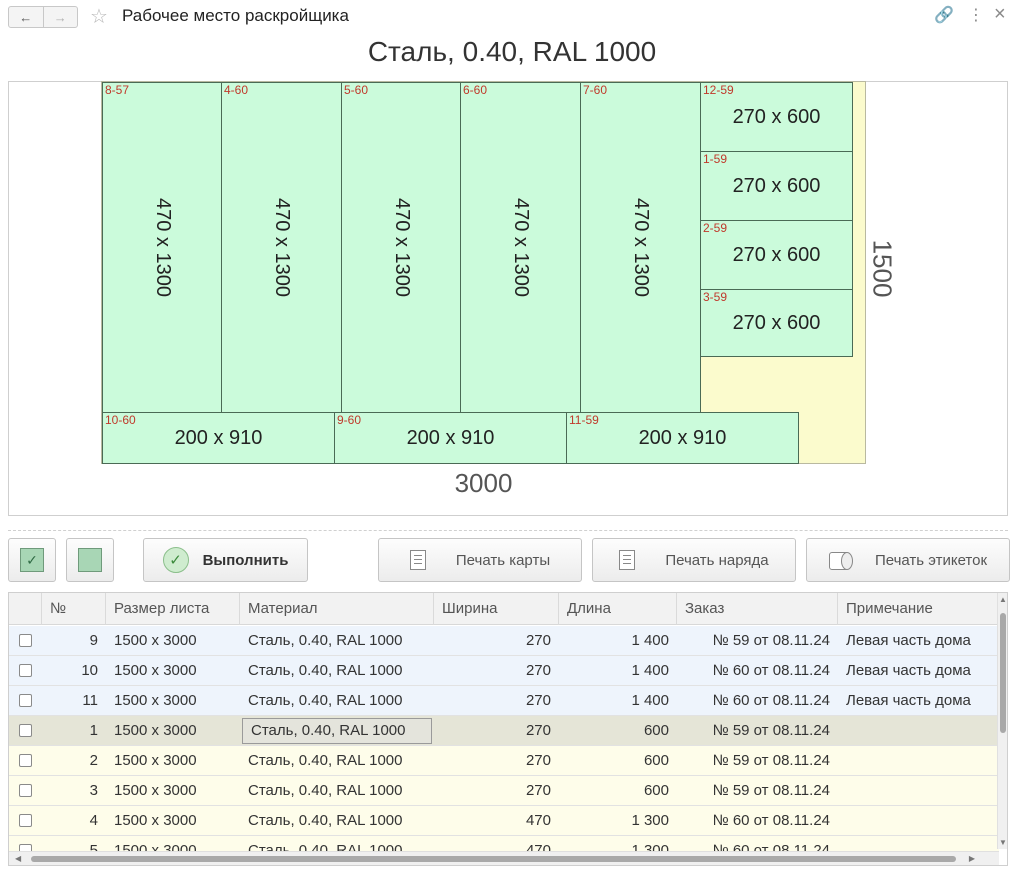 The width and height of the screenshot is (1024, 870). I want to click on column-header-length: Длина, so click(618, 609).